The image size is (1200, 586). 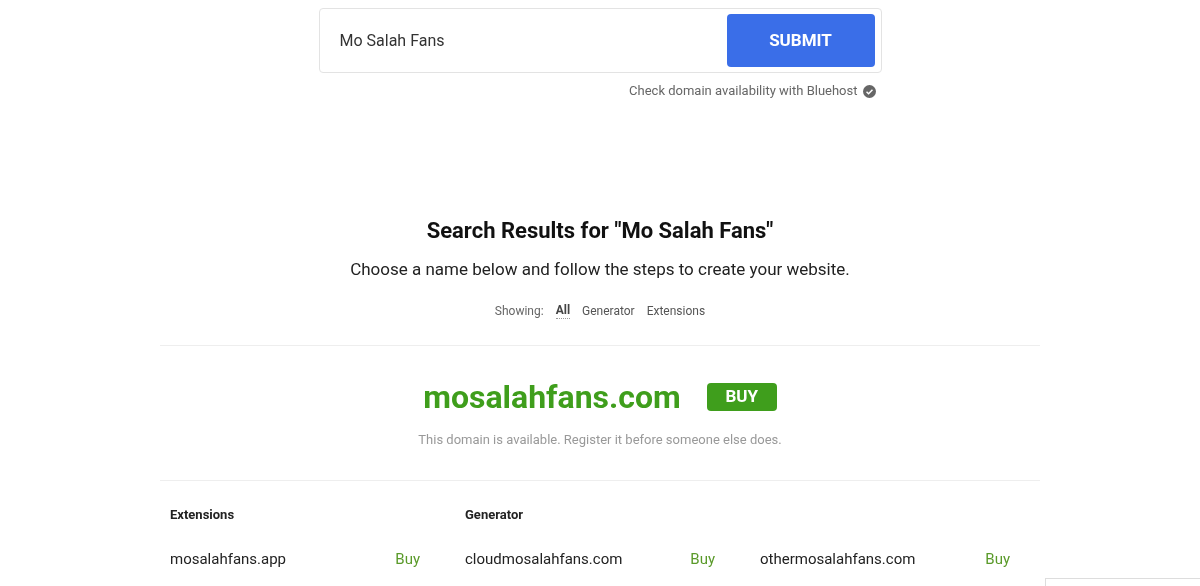 I want to click on filter-tab: All, so click(x=563, y=310).